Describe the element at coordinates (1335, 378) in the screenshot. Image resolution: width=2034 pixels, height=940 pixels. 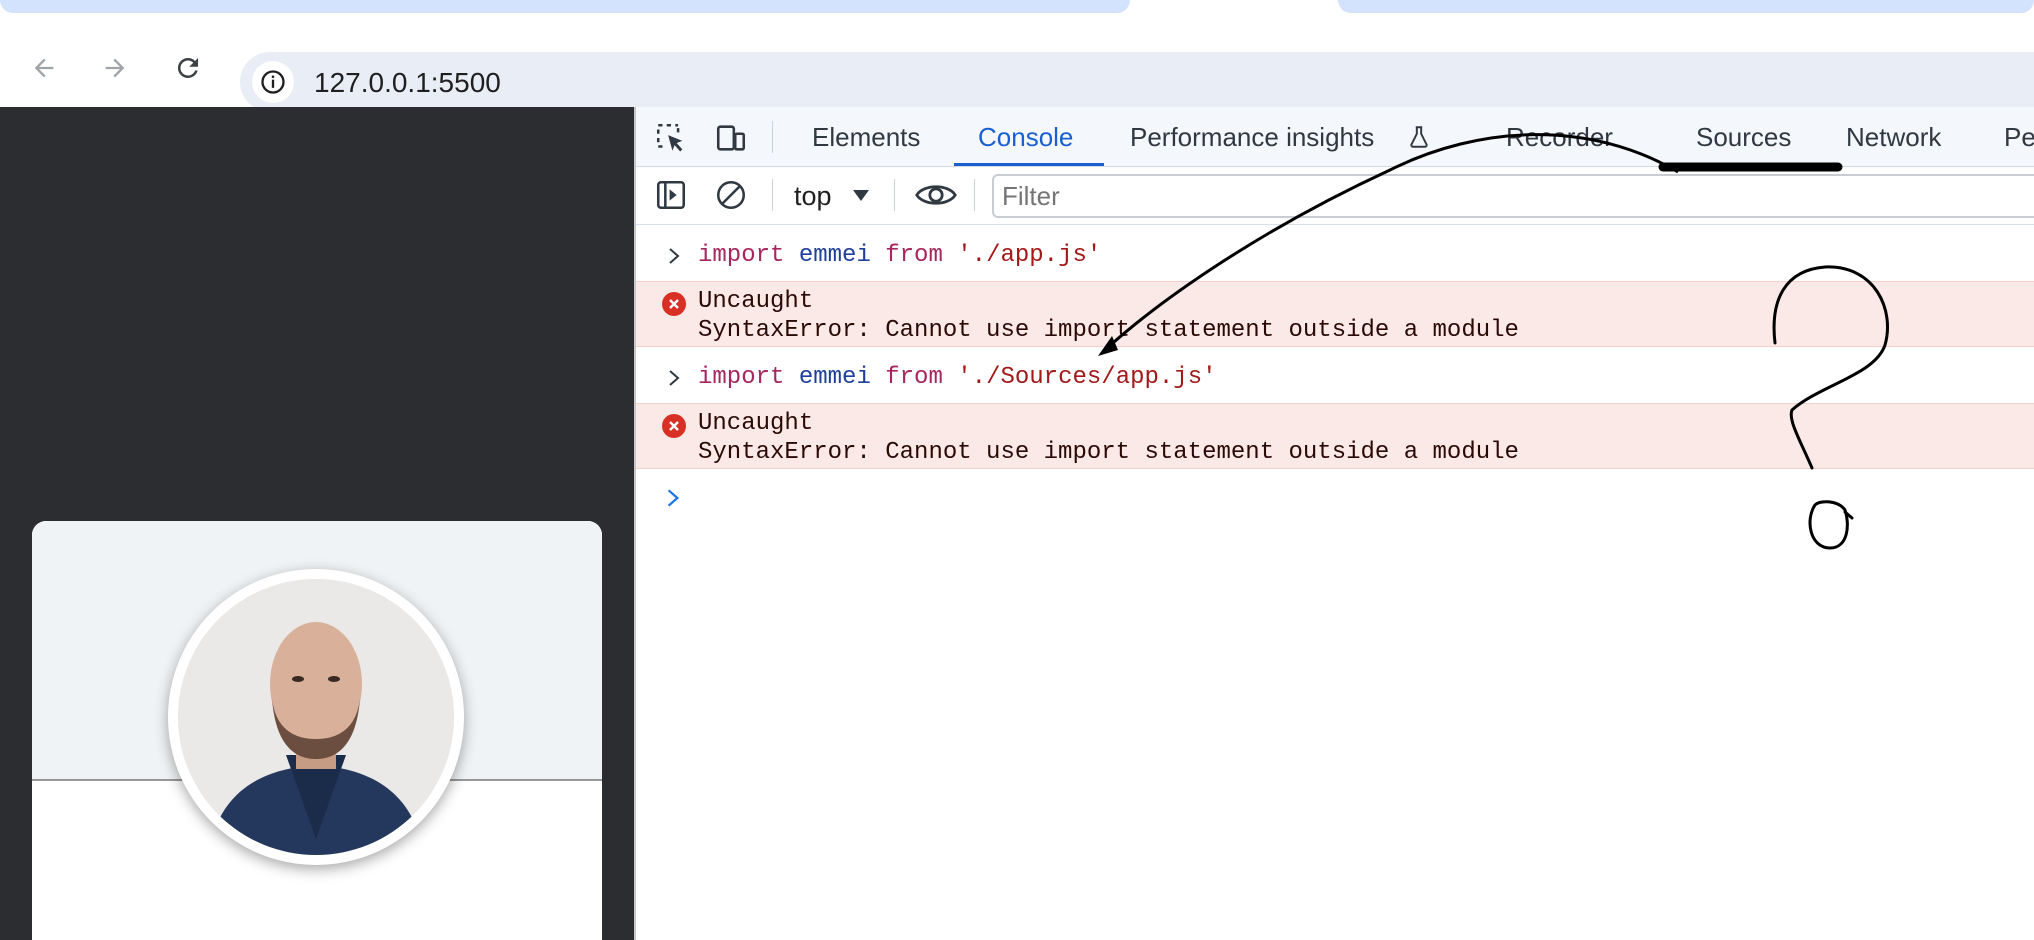
I see `console-input-entry: import emmei from './Sources/app.js'` at that location.